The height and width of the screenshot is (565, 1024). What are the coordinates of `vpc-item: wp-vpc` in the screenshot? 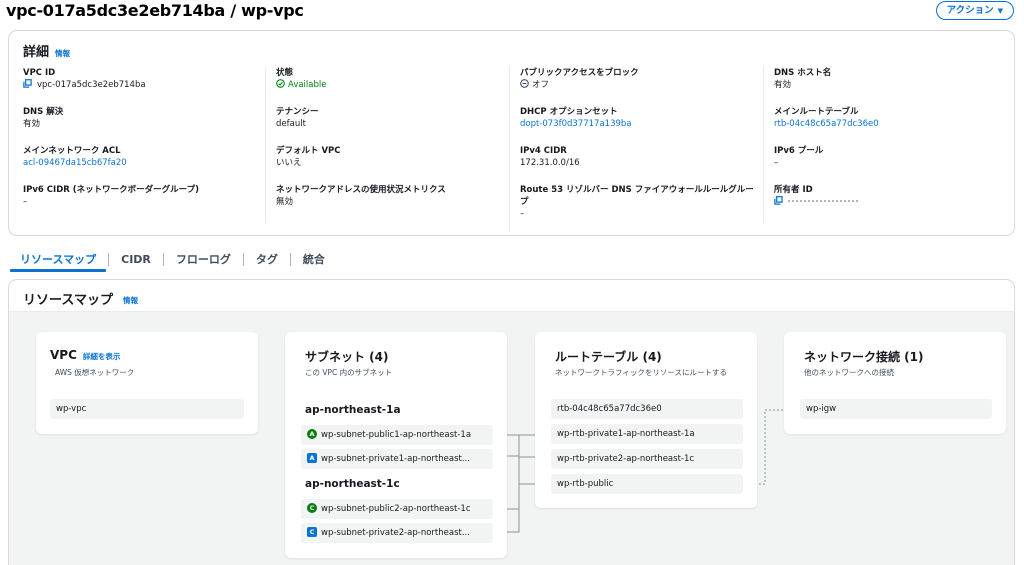 It's located at (147, 409).